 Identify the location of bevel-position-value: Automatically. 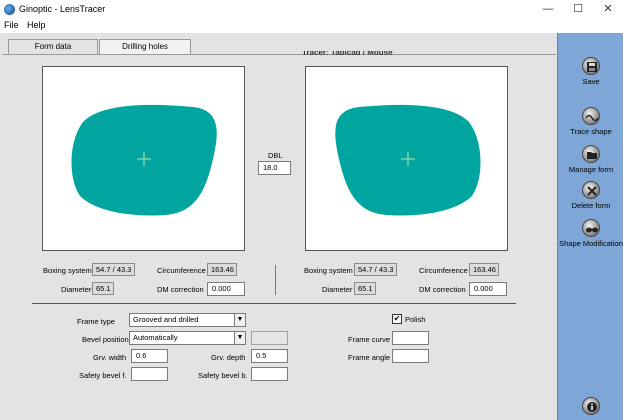
(155, 337).